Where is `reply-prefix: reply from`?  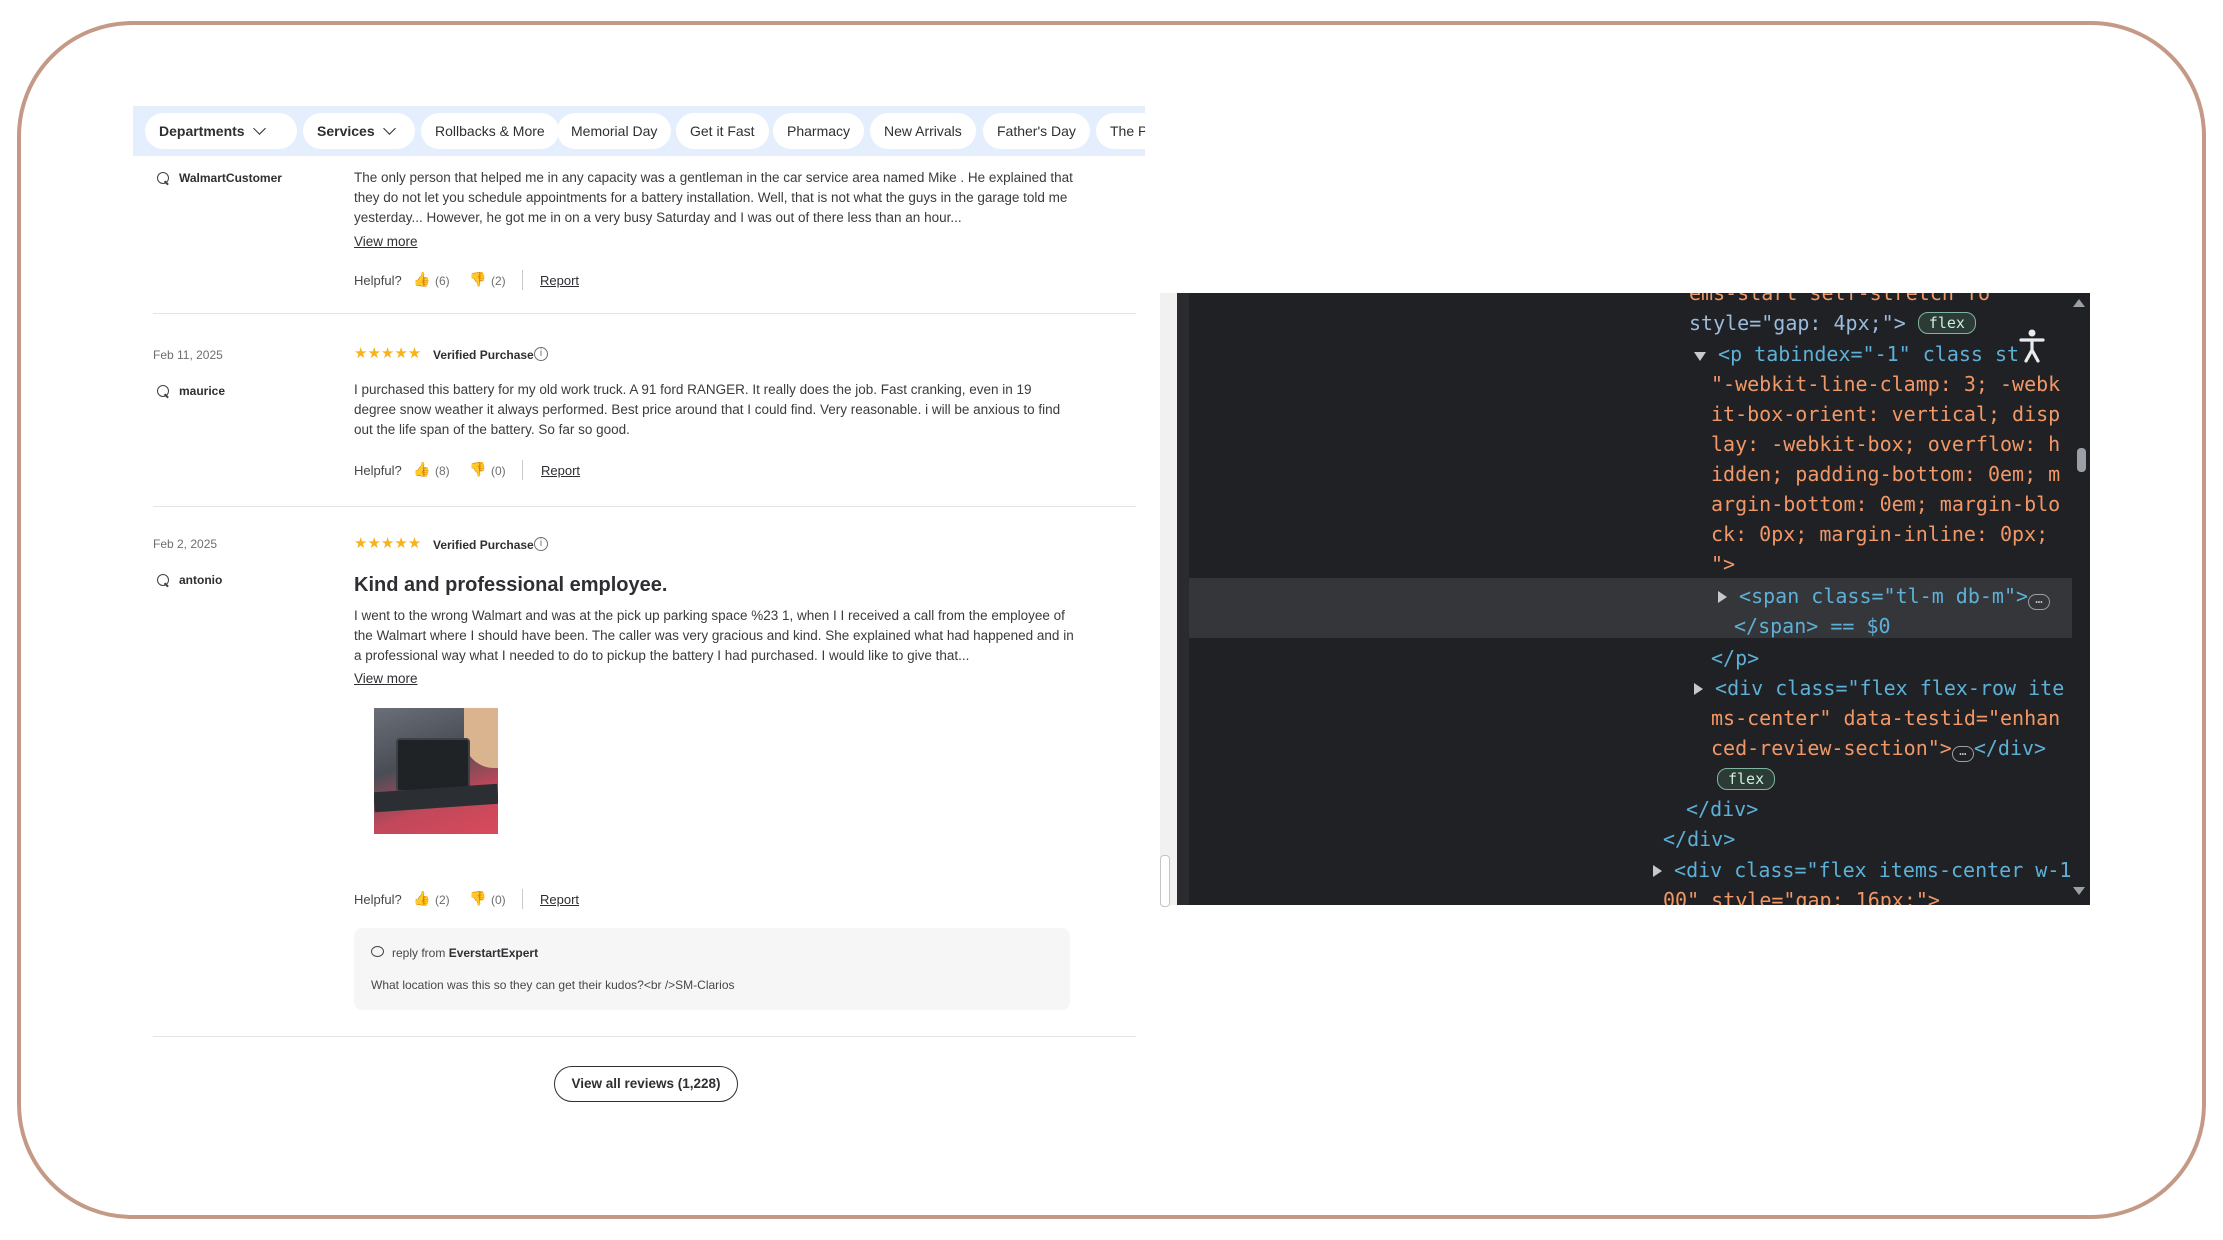
reply-prefix: reply from is located at coordinates (420, 953).